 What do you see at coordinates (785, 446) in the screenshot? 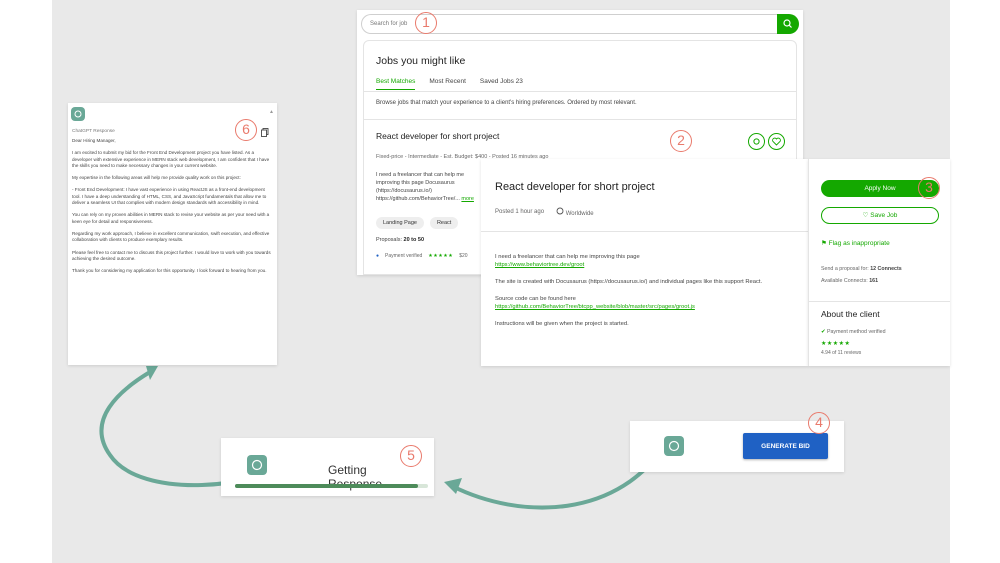
I see `generate-bid-button: GENERATE BID` at bounding box center [785, 446].